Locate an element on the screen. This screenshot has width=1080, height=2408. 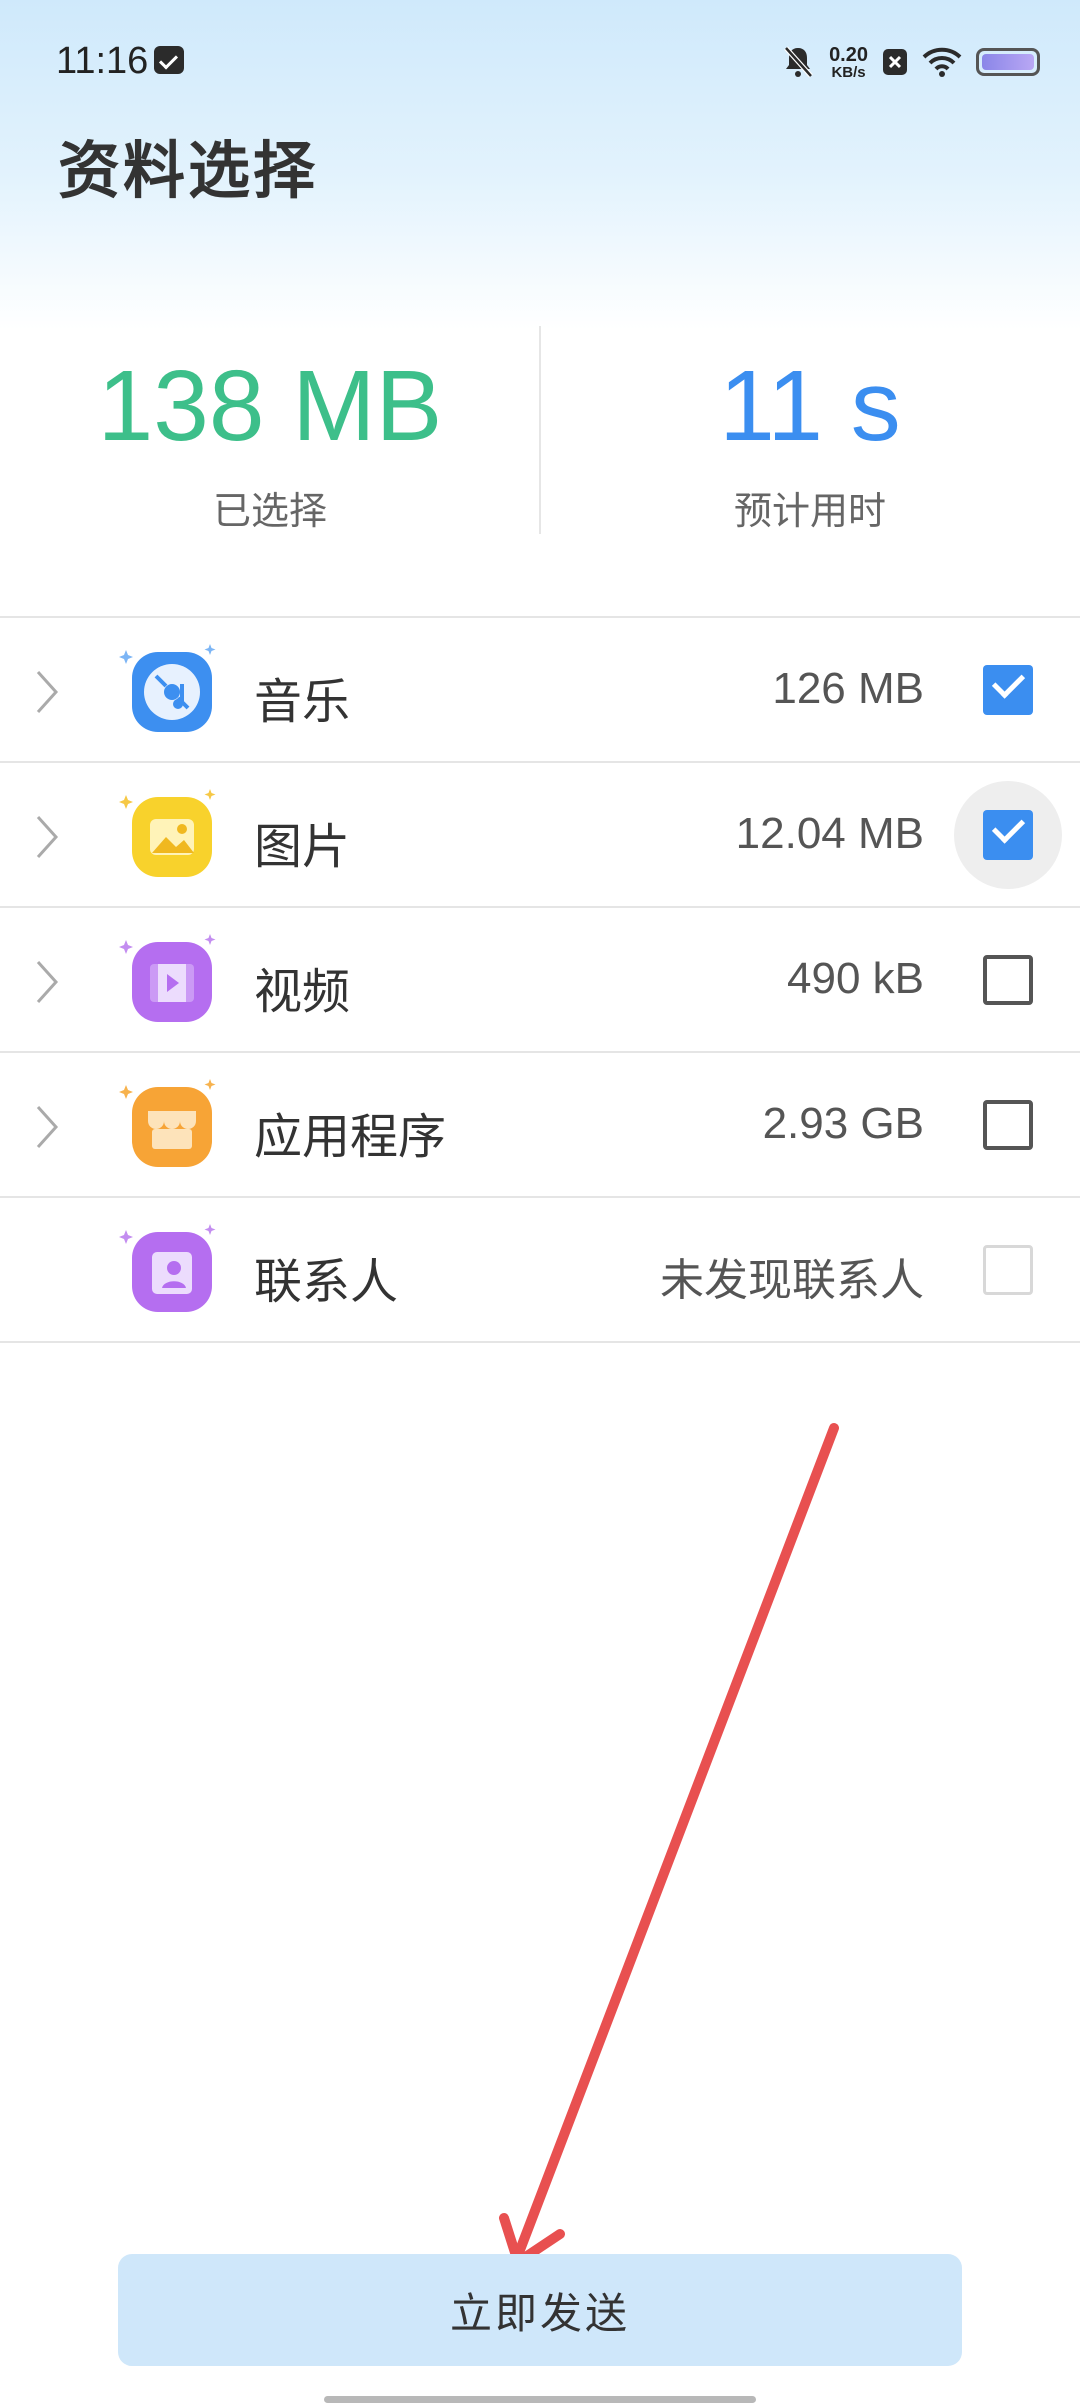
status-bar: 11:16 0.20 KB/s is located at coordinates (540, 60).